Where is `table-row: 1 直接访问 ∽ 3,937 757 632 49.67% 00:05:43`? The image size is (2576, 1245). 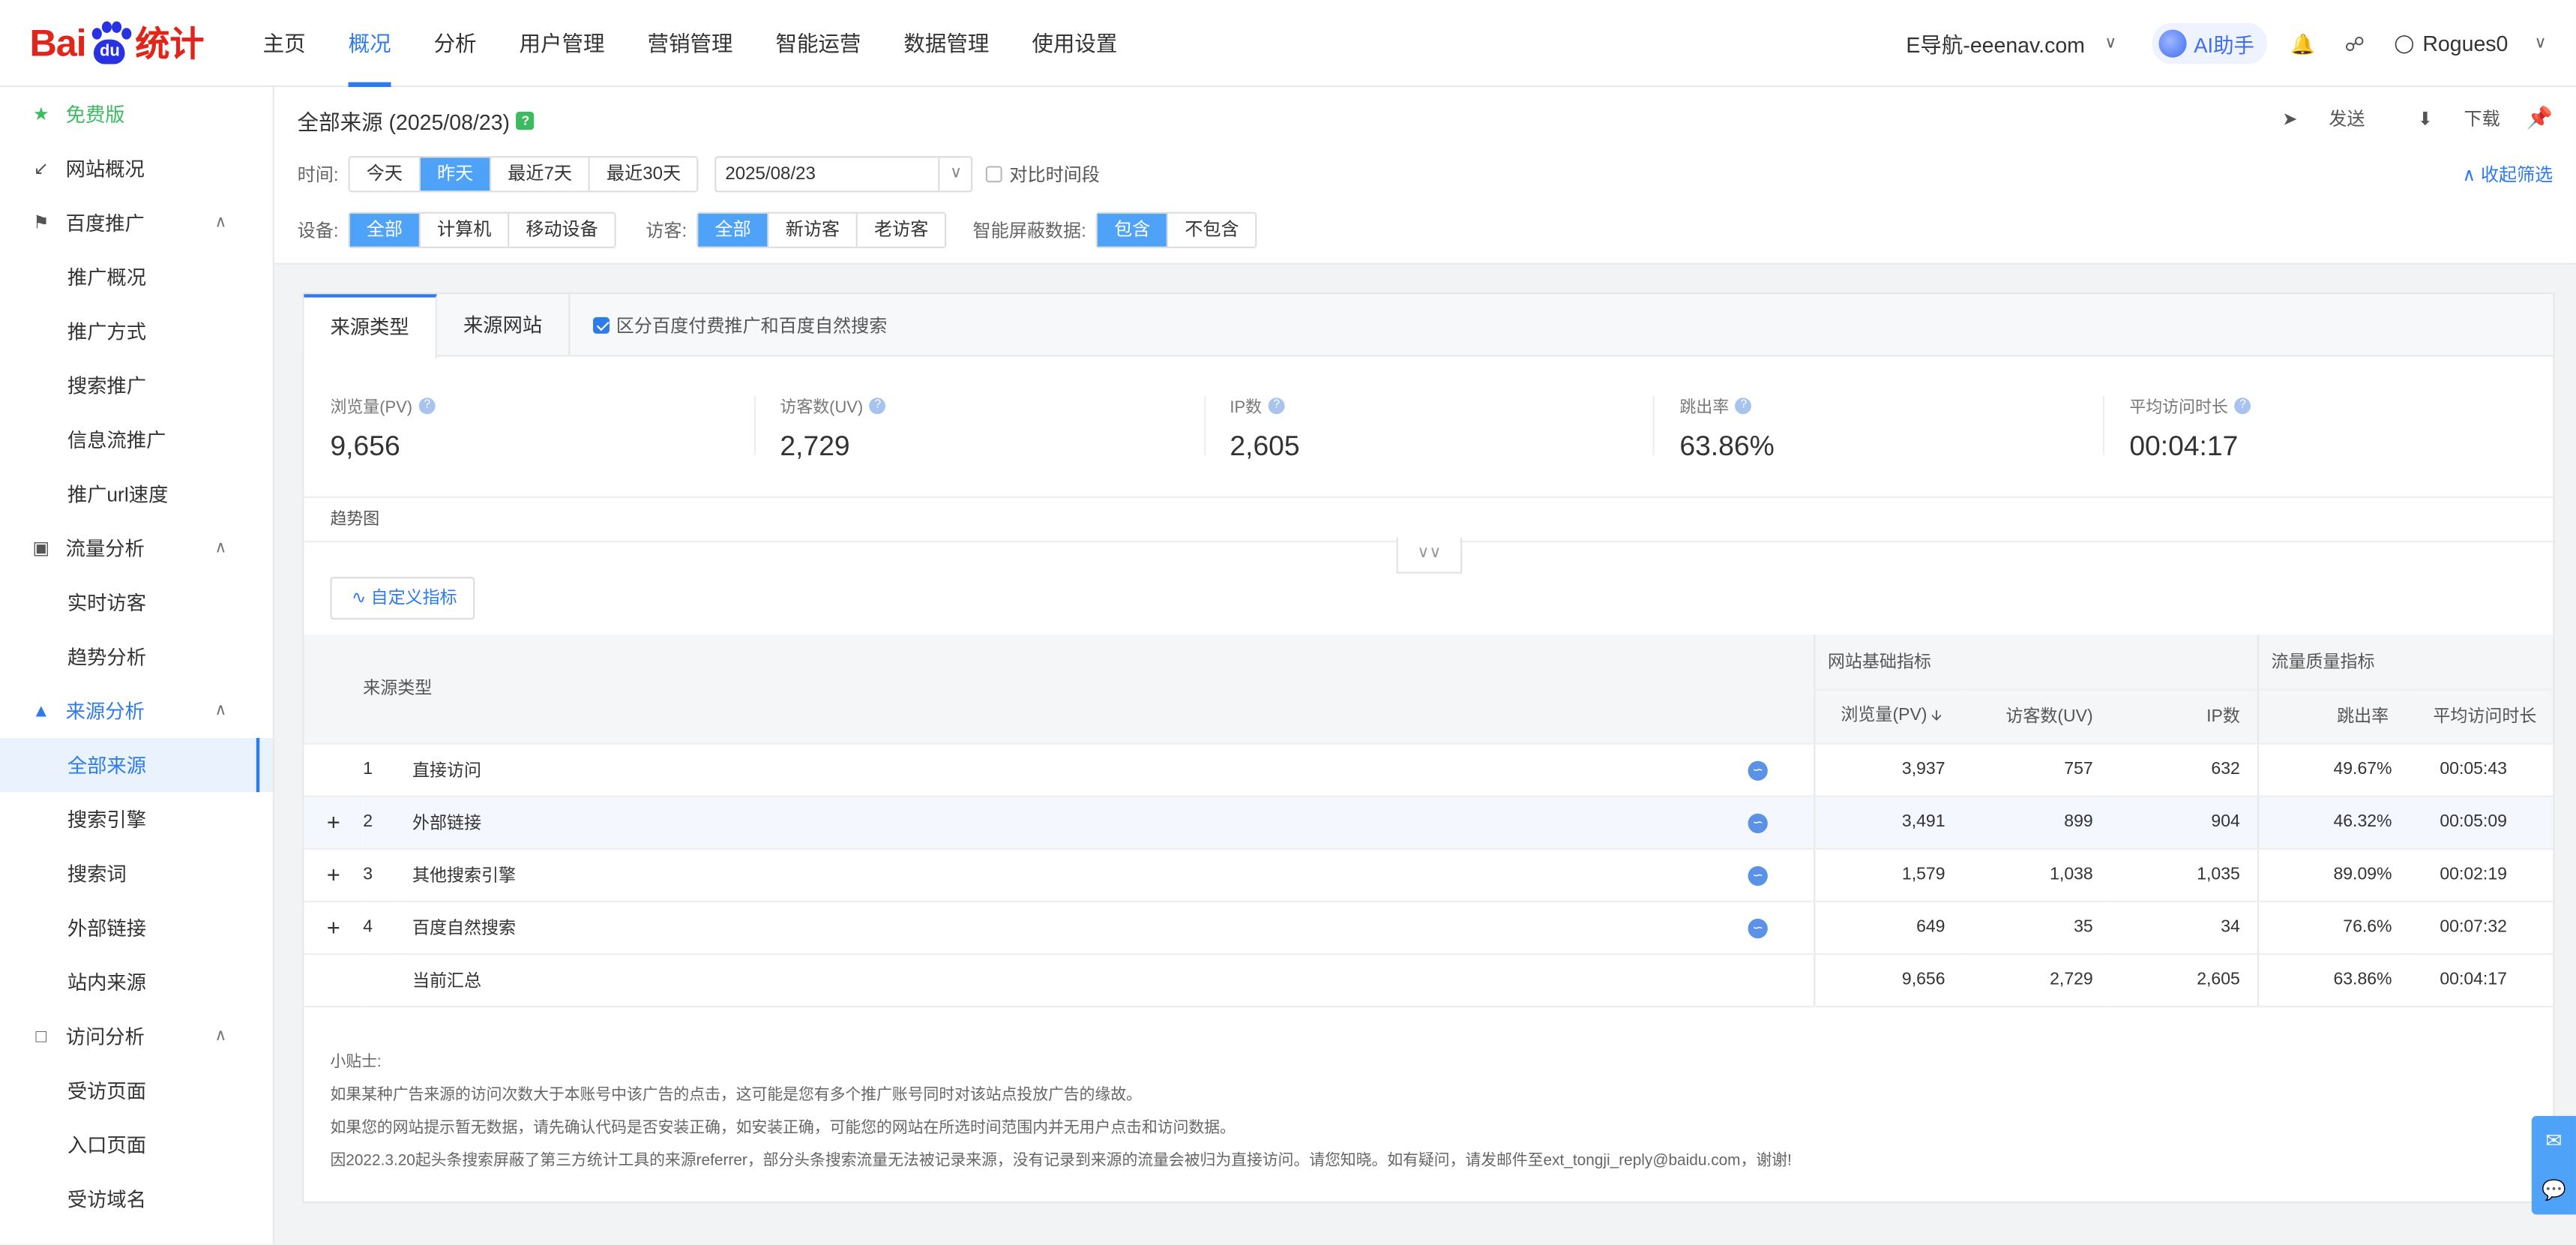 table-row: 1 直接访问 ∽ 3,937 757 632 49.67% 00:05:43 is located at coordinates (1429, 769).